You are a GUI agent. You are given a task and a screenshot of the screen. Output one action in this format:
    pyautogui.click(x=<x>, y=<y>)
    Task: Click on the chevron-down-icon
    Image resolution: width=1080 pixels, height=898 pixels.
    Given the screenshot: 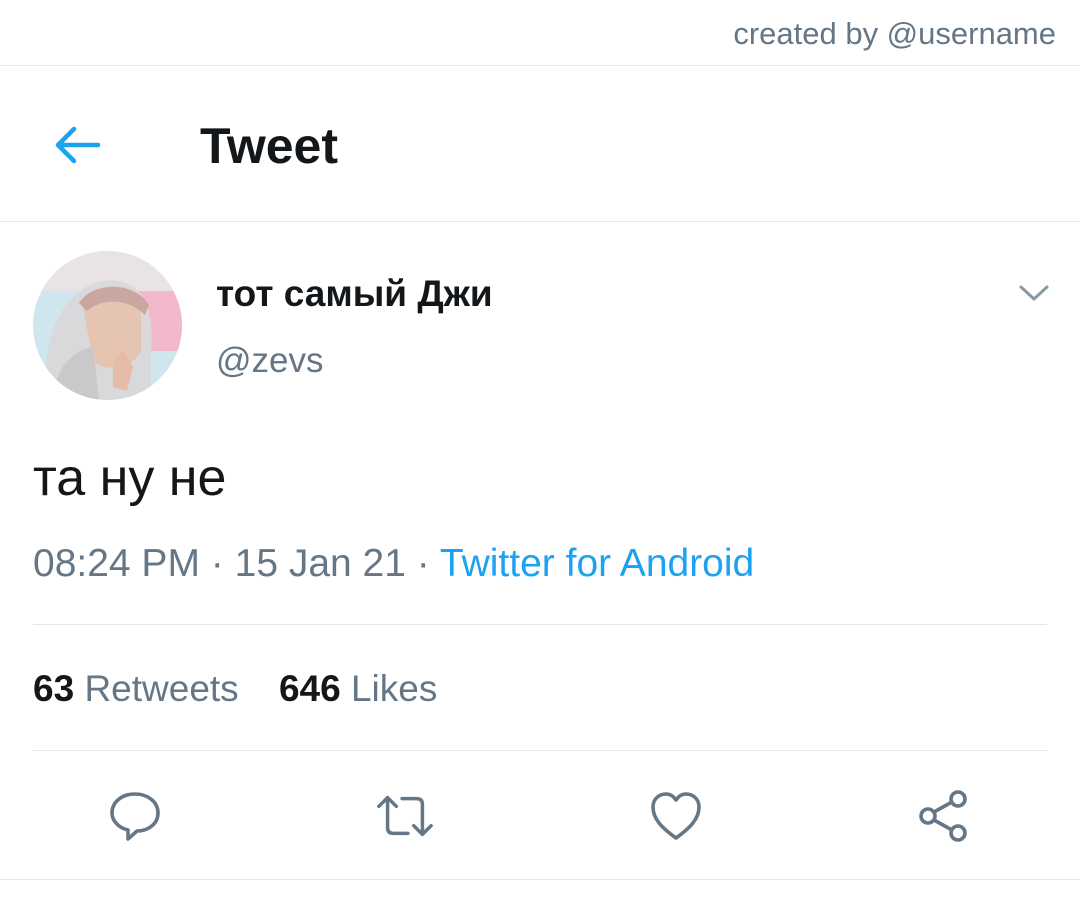 What is the action you would take?
    pyautogui.click(x=1034, y=293)
    